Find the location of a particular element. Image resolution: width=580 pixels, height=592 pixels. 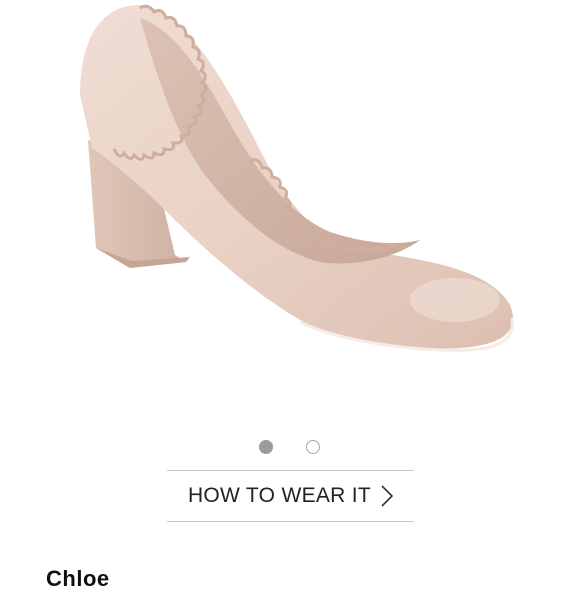

chevron-right-icon is located at coordinates (387, 496).